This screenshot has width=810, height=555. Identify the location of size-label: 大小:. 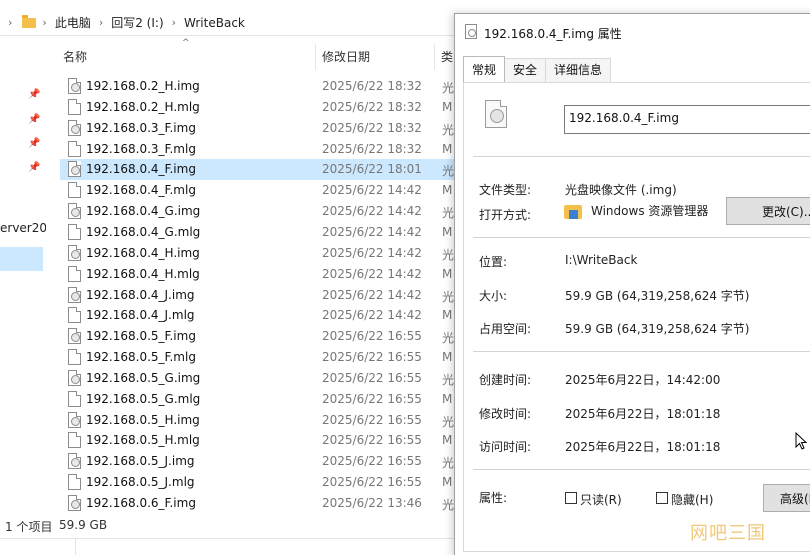
(493, 296).